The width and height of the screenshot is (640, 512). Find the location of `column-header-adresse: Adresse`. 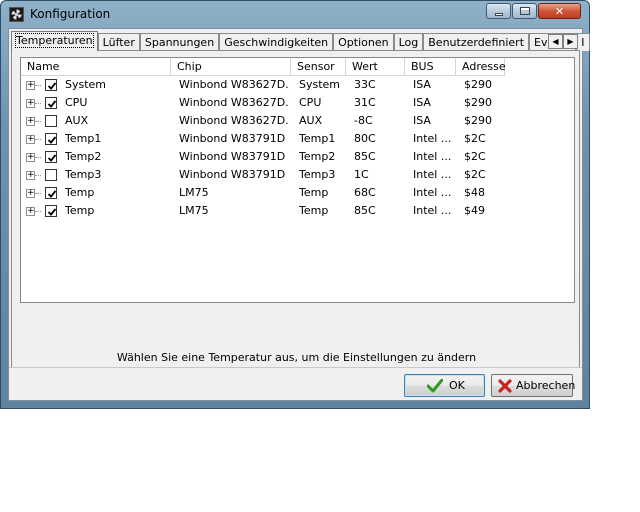

column-header-adresse: Adresse is located at coordinates (481, 67).